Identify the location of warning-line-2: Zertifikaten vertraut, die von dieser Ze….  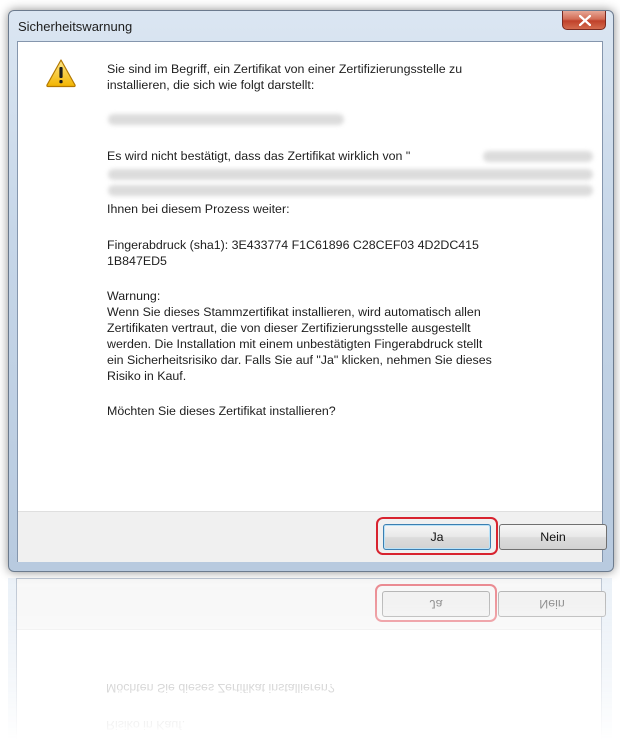
(289, 328).